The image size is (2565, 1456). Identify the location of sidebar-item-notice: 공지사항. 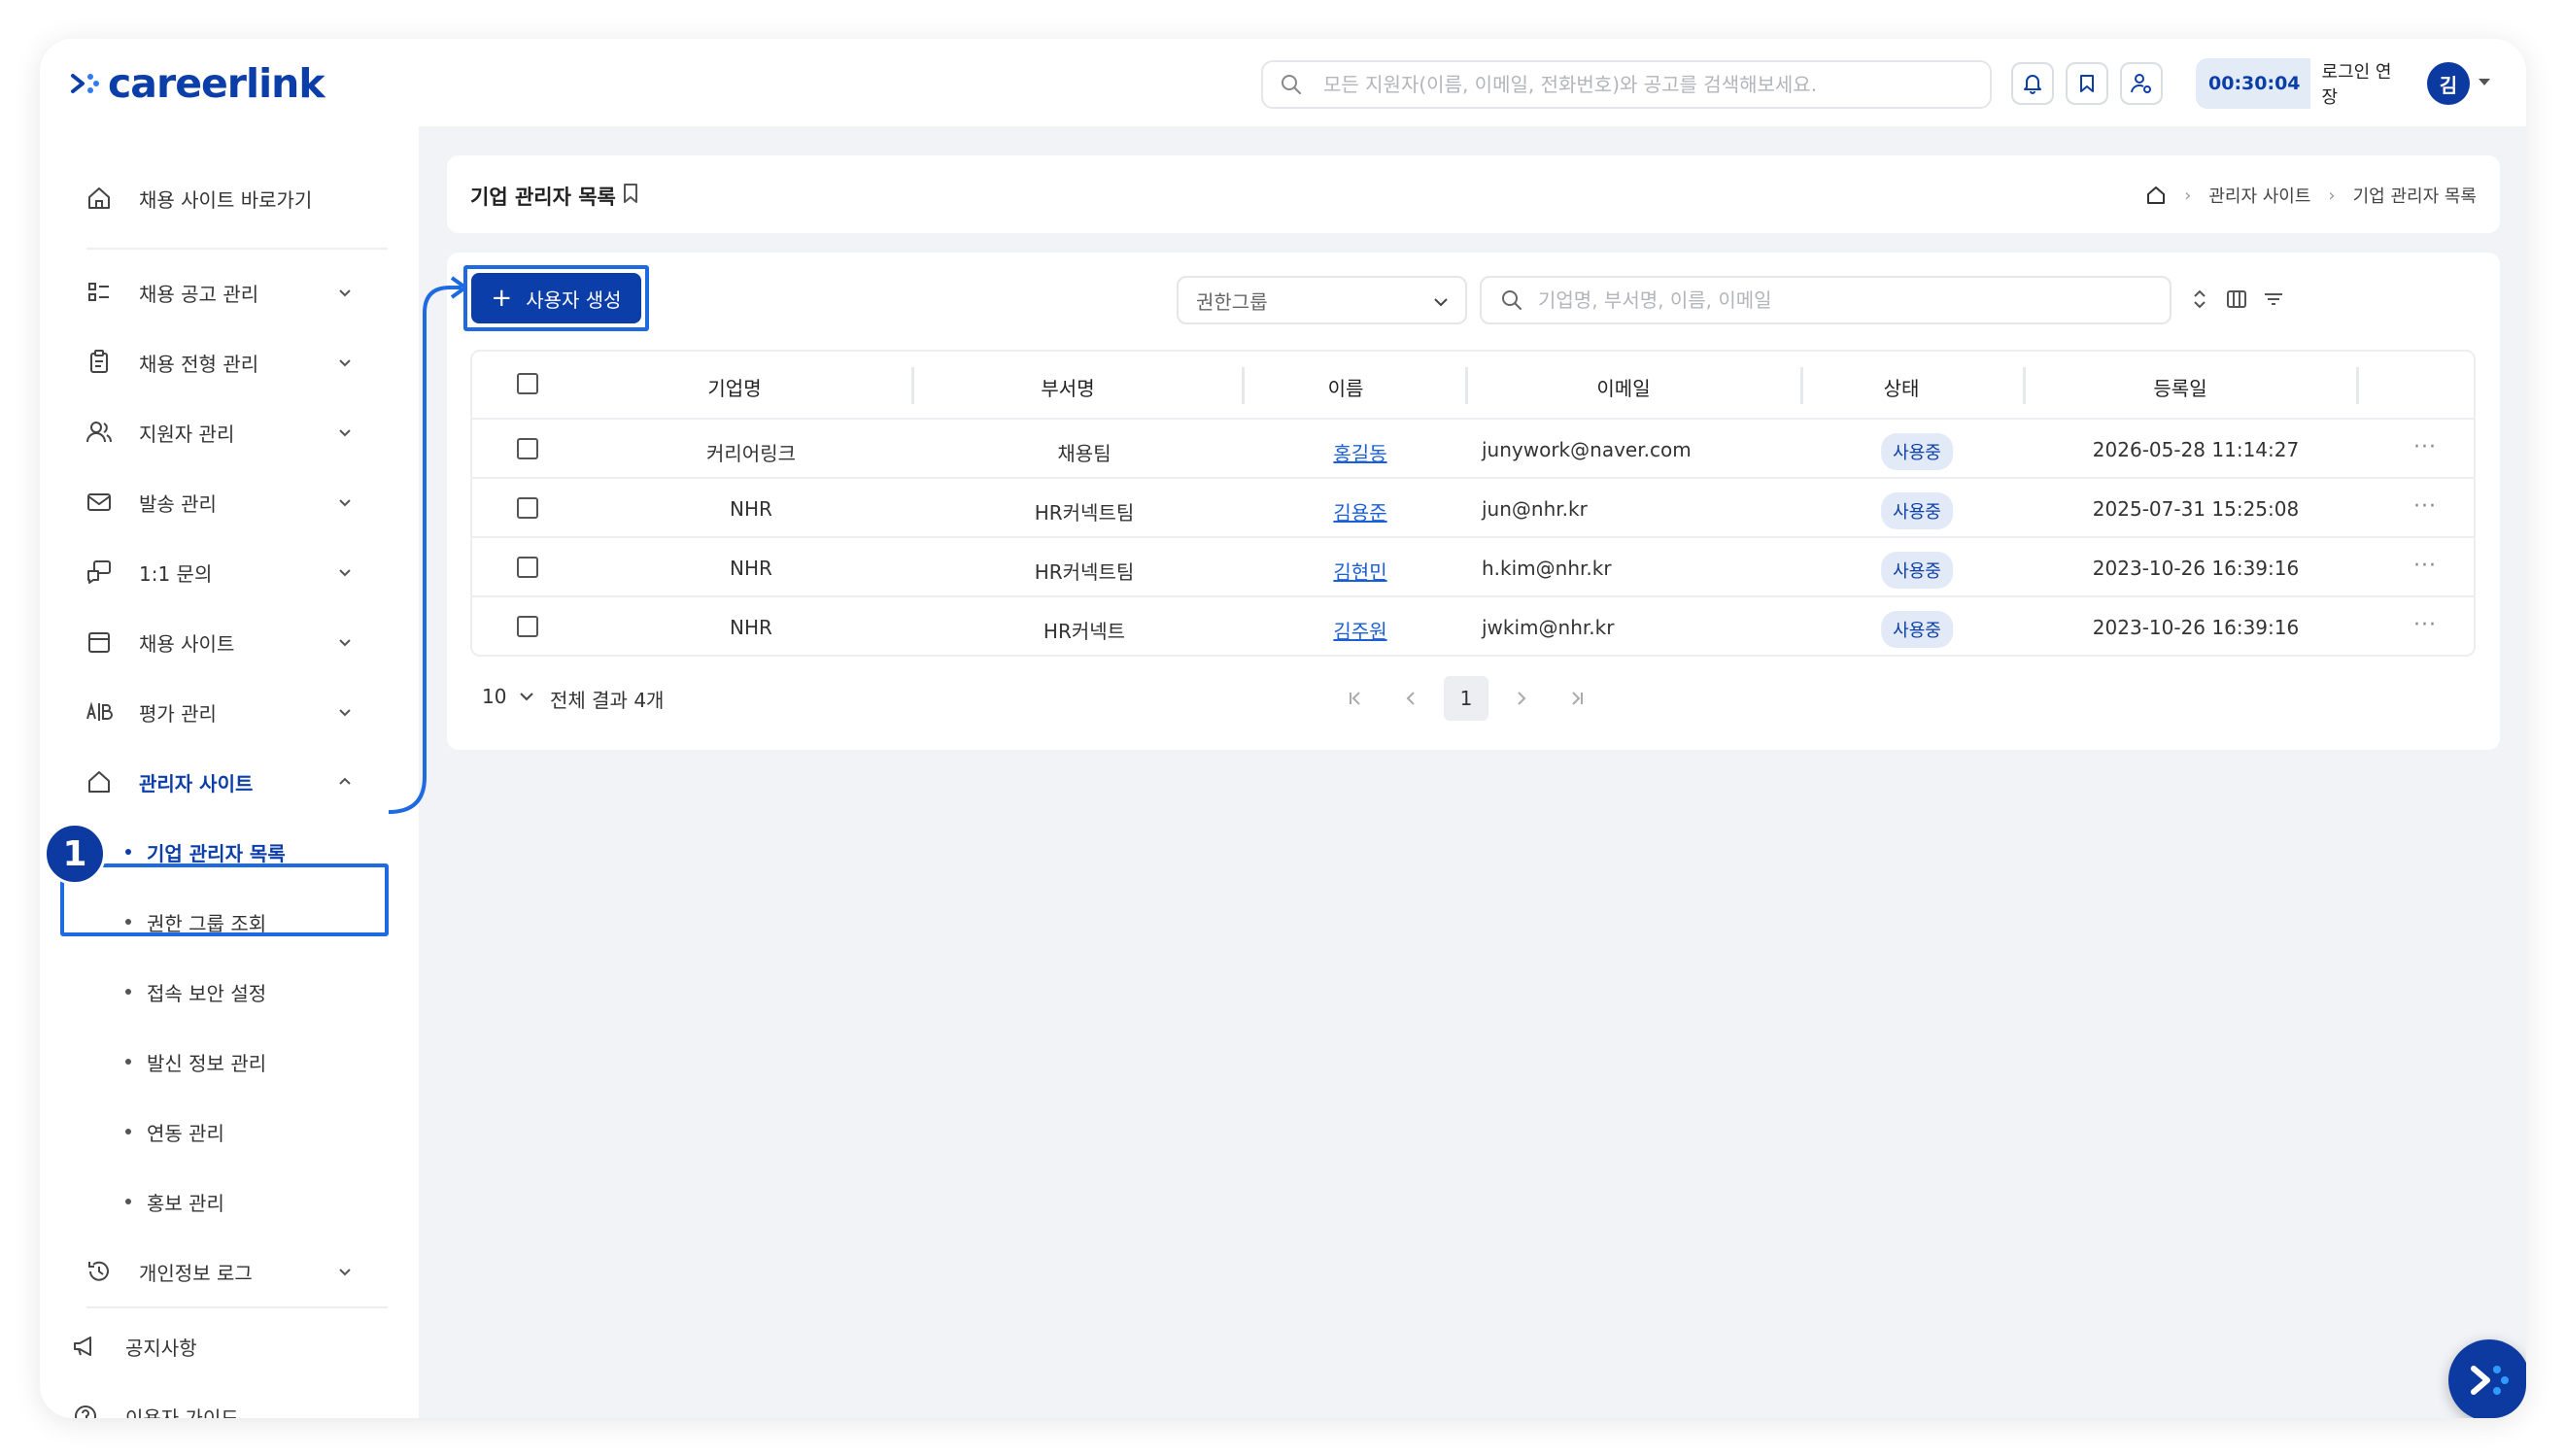
(219, 1346).